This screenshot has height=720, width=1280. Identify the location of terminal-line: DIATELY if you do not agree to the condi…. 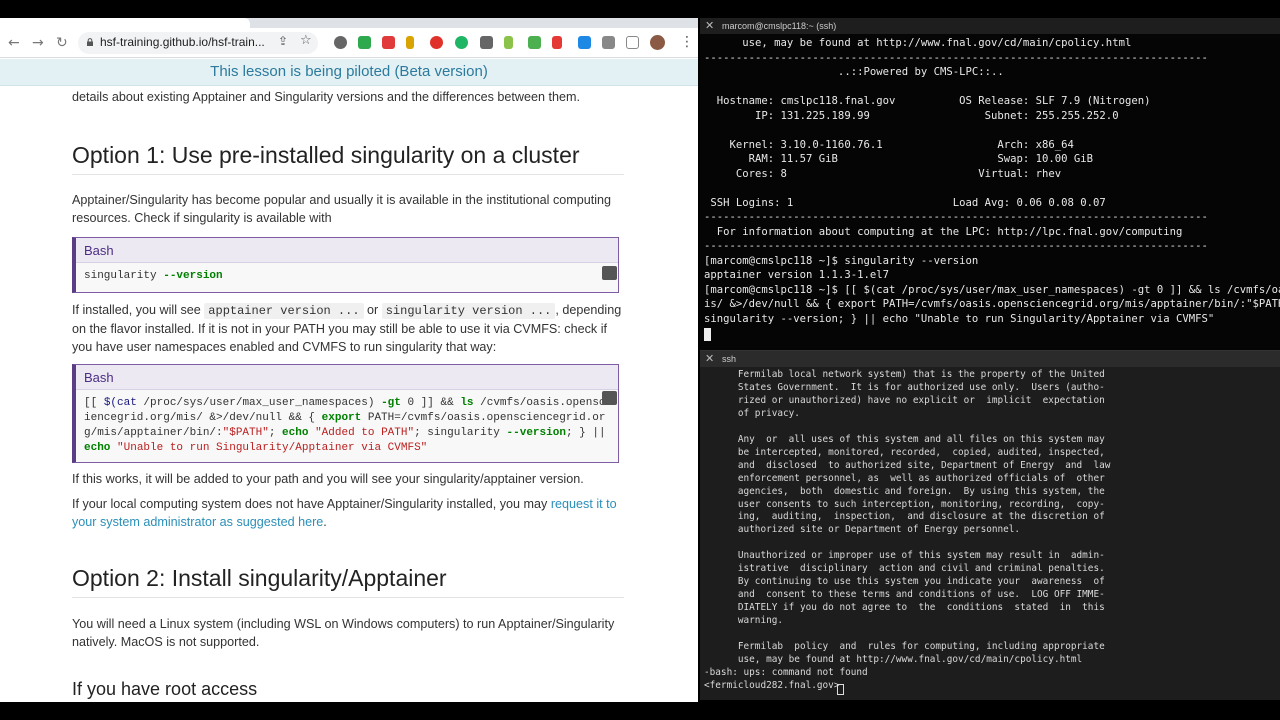
(921, 608).